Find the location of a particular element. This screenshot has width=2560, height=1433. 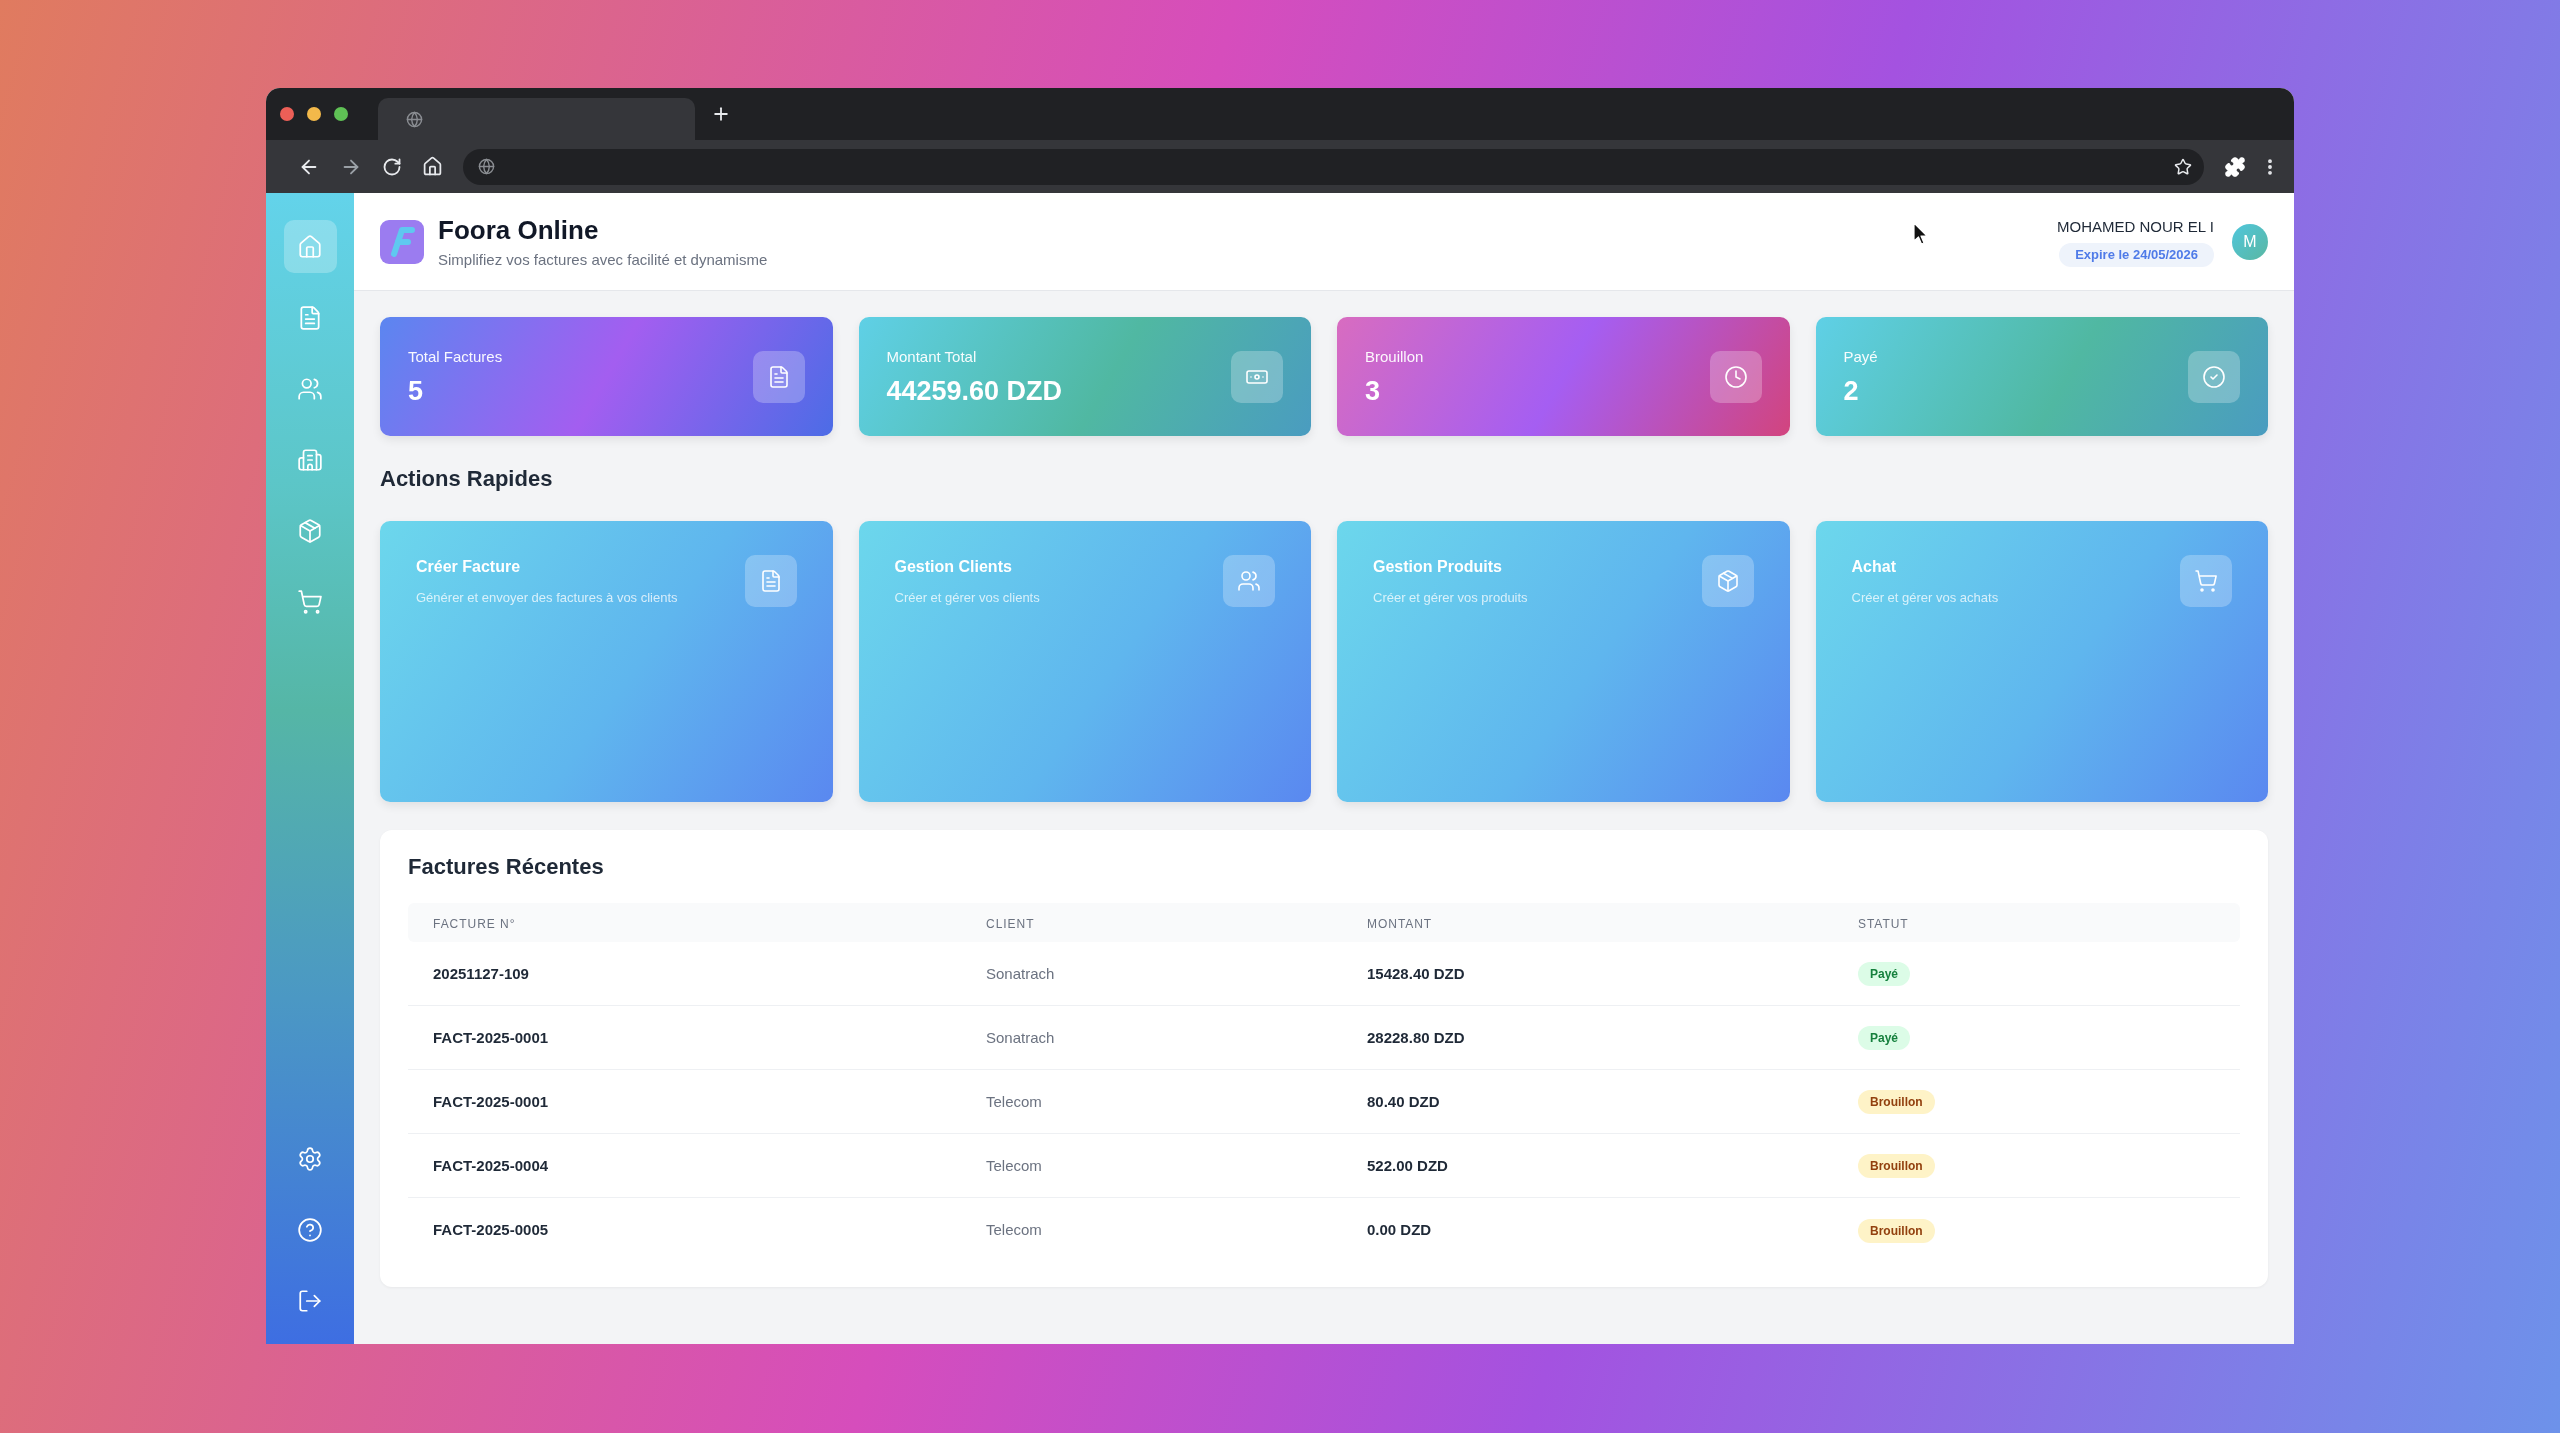

stat-value: 5 is located at coordinates (416, 390).